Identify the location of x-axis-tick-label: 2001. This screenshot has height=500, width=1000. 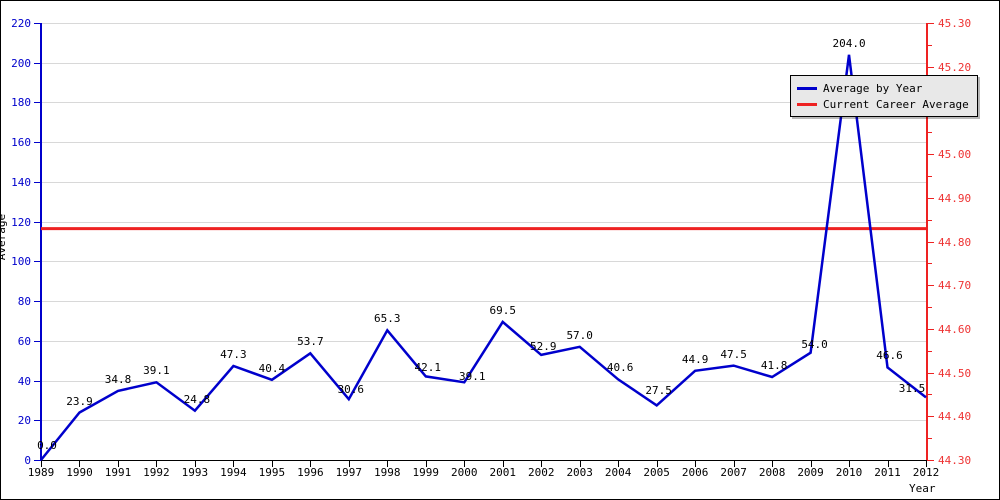
(502, 472).